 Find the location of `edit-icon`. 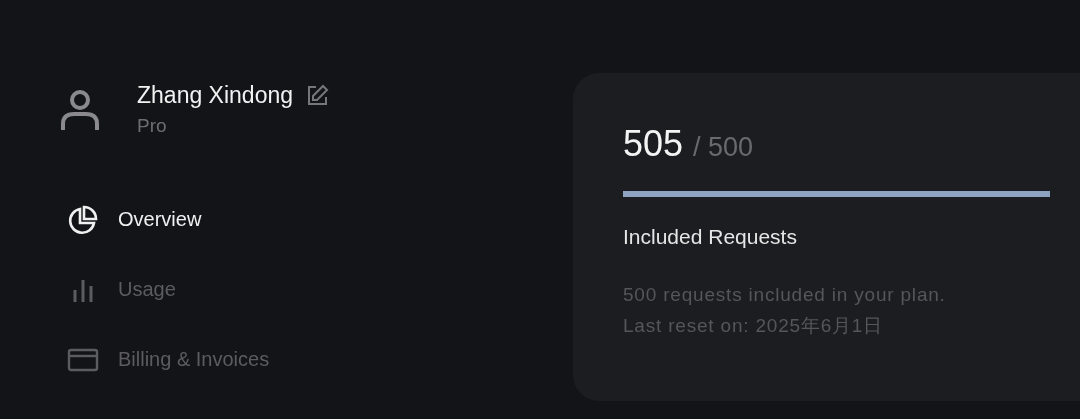

edit-icon is located at coordinates (317, 95).